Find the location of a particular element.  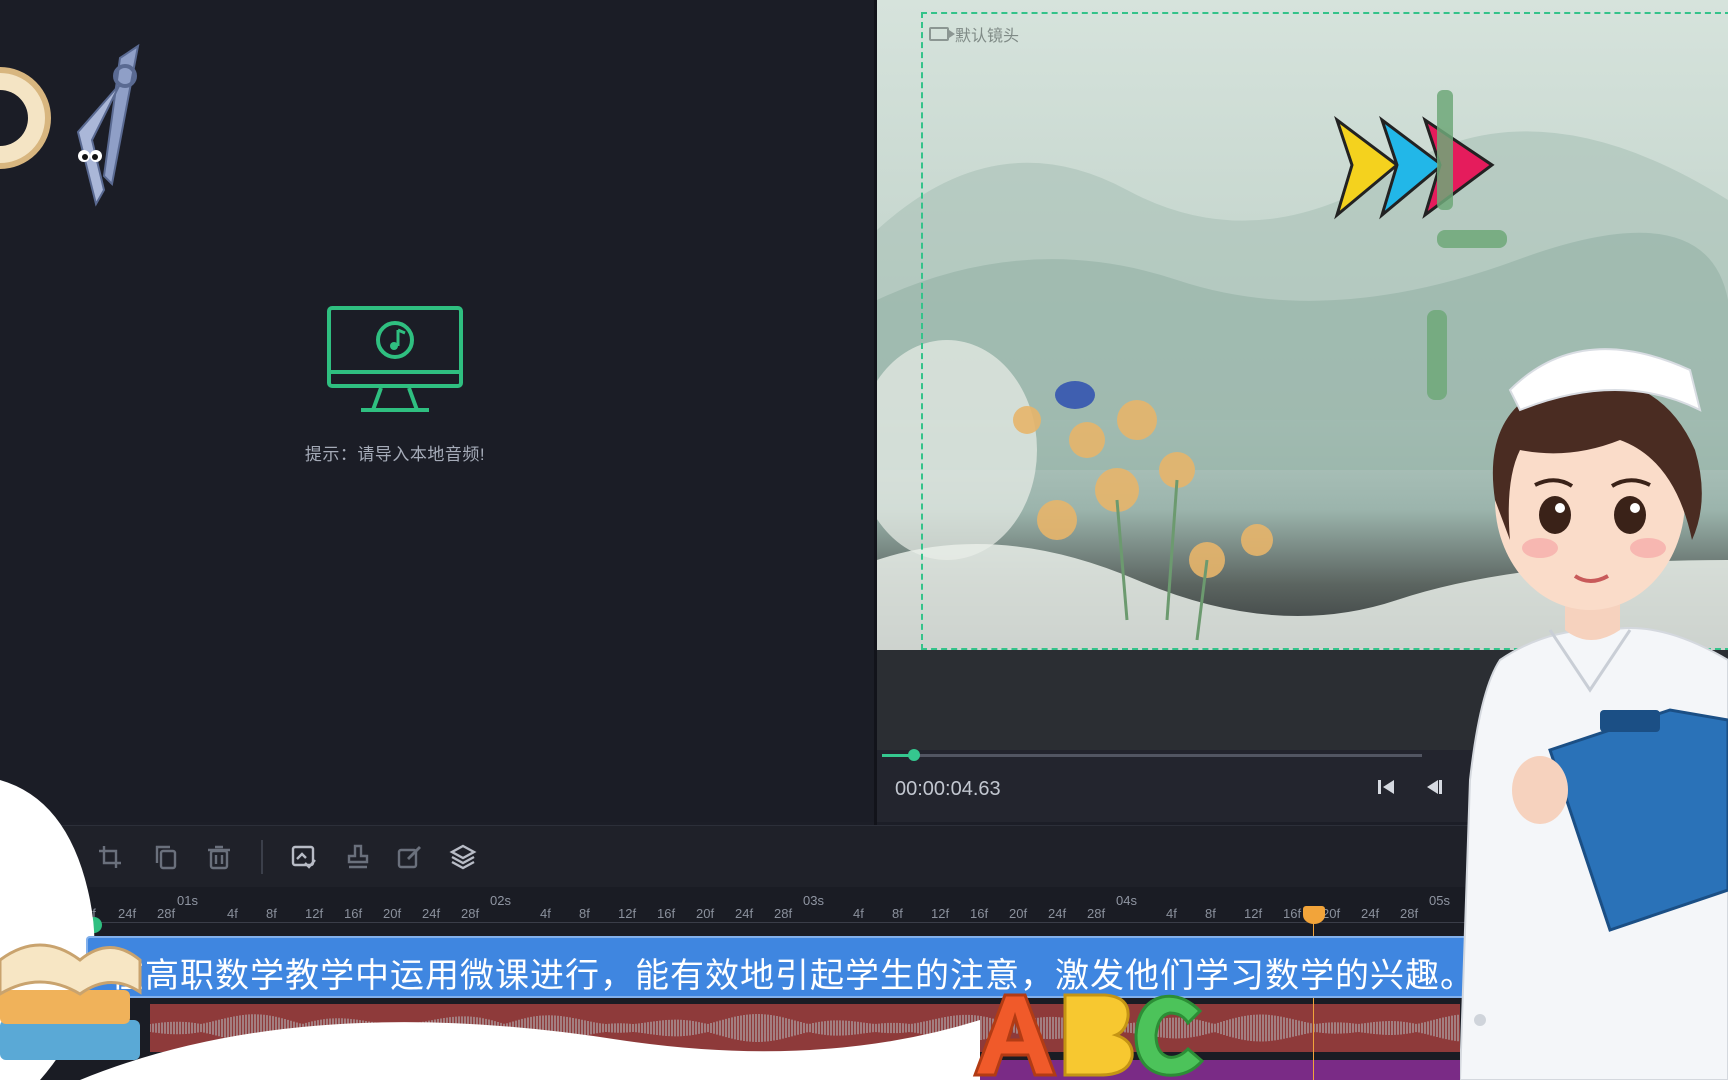

step-back-icon is located at coordinates (1434, 787).